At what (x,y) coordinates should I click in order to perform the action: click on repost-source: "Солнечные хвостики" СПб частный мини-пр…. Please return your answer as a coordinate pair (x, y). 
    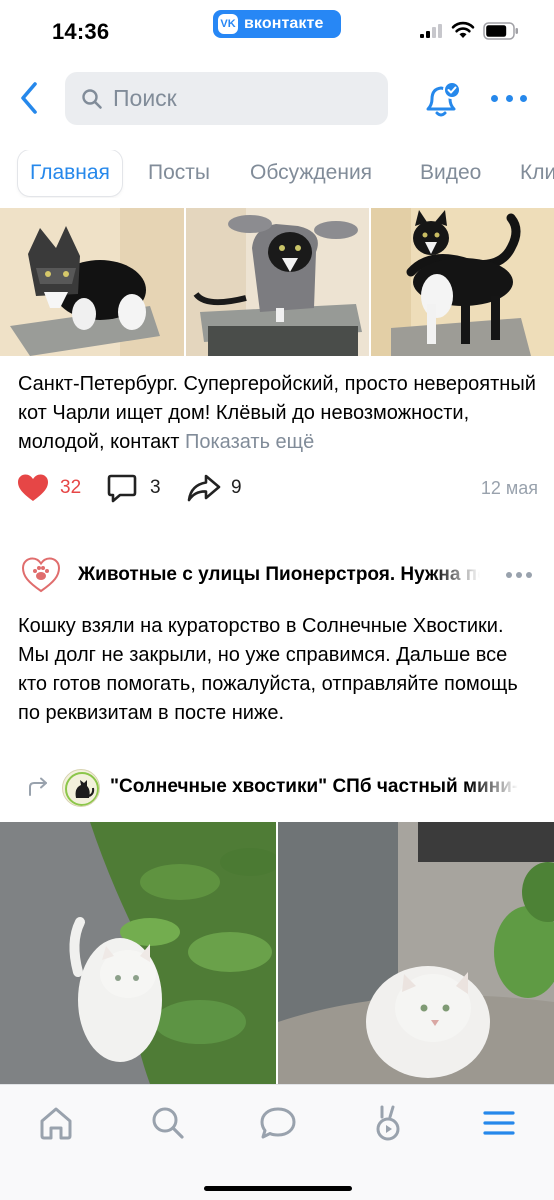
    Looking at the image, I should click on (277, 788).